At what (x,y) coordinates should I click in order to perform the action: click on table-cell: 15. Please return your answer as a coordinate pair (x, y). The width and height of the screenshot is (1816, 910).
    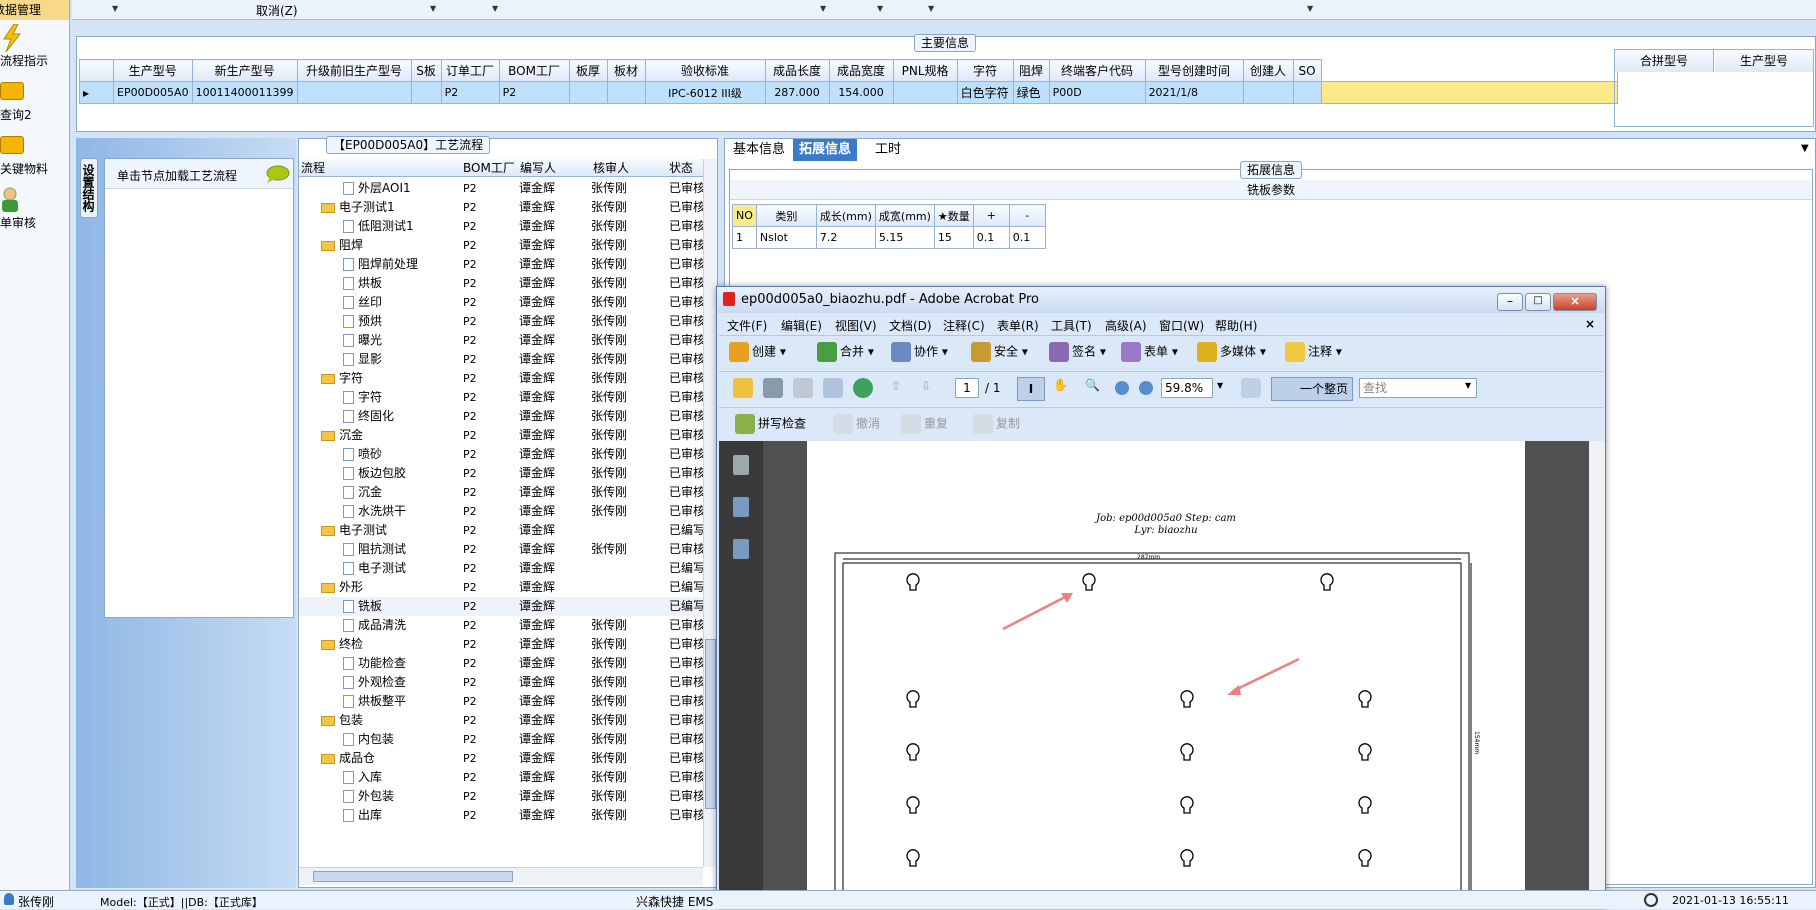
    Looking at the image, I should click on (953, 237).